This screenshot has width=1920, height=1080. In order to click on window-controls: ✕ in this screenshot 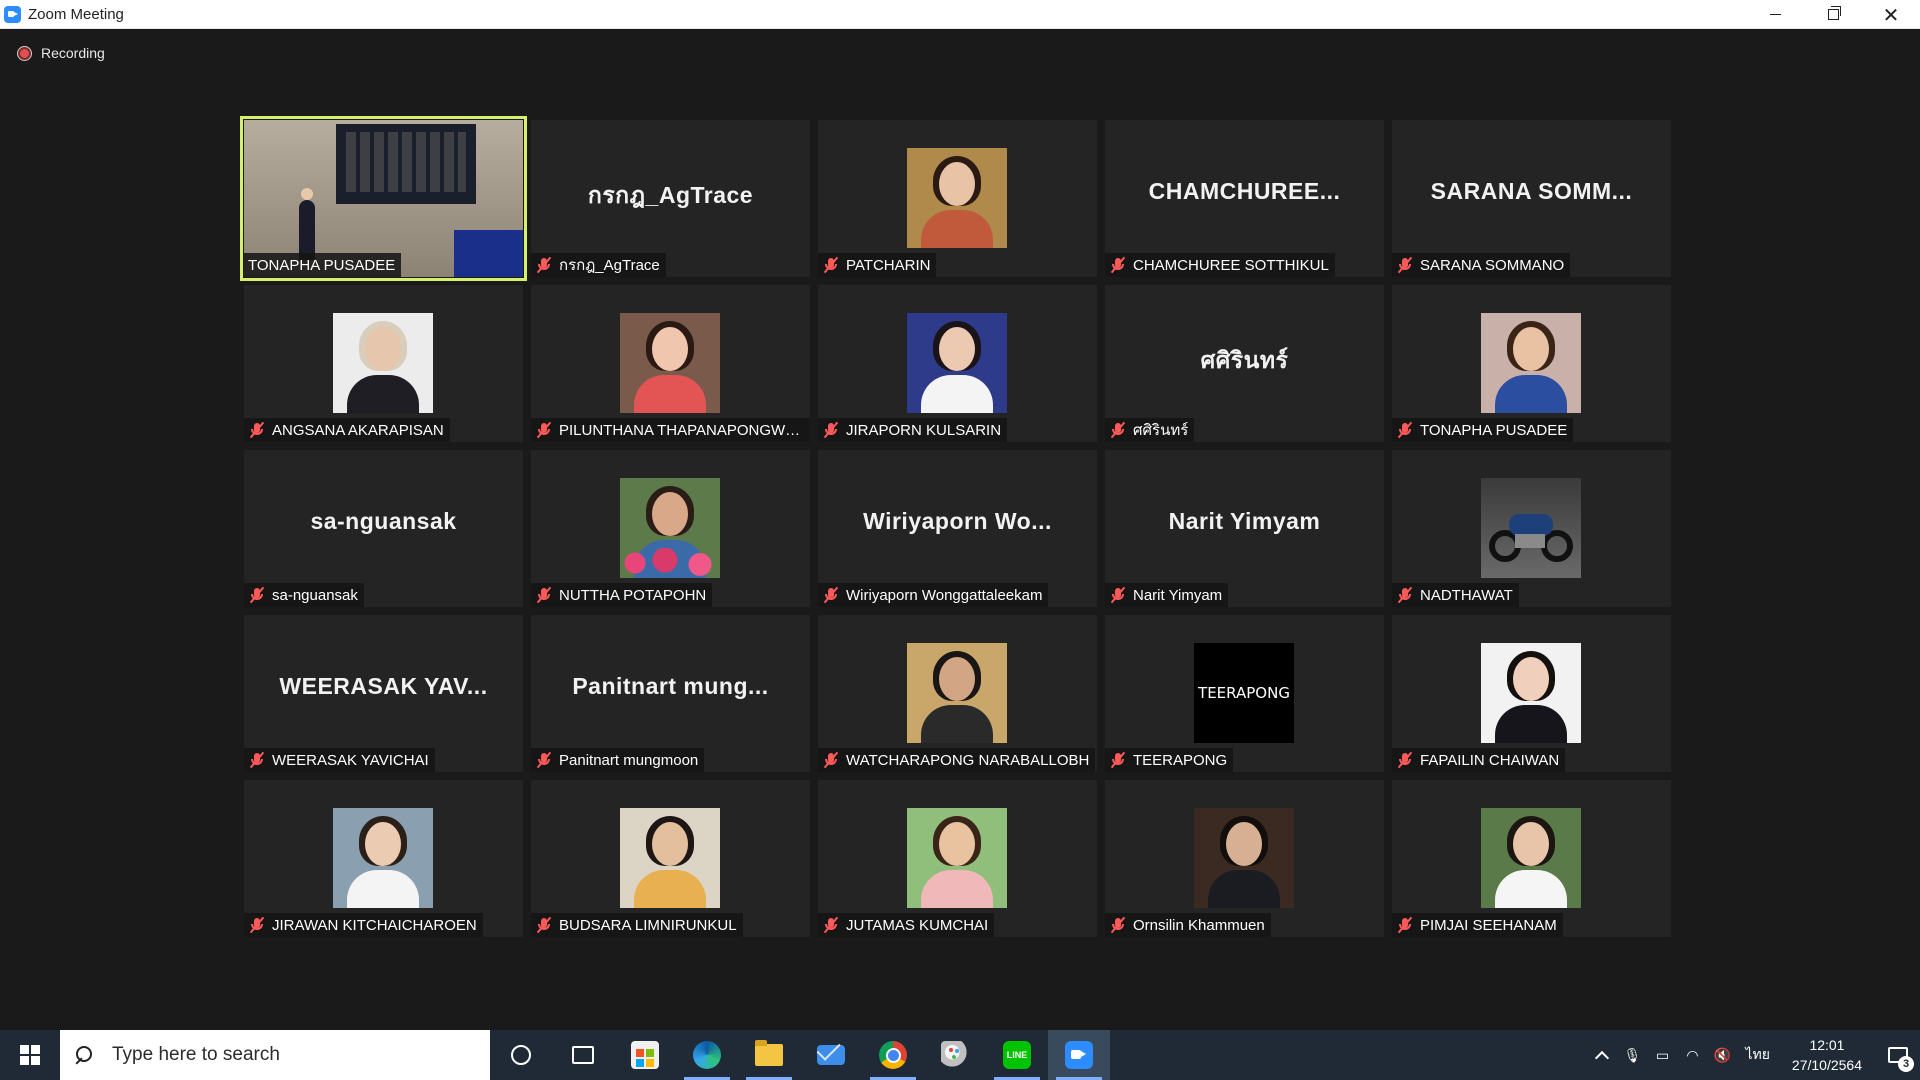, I will do `click(1833, 14)`.